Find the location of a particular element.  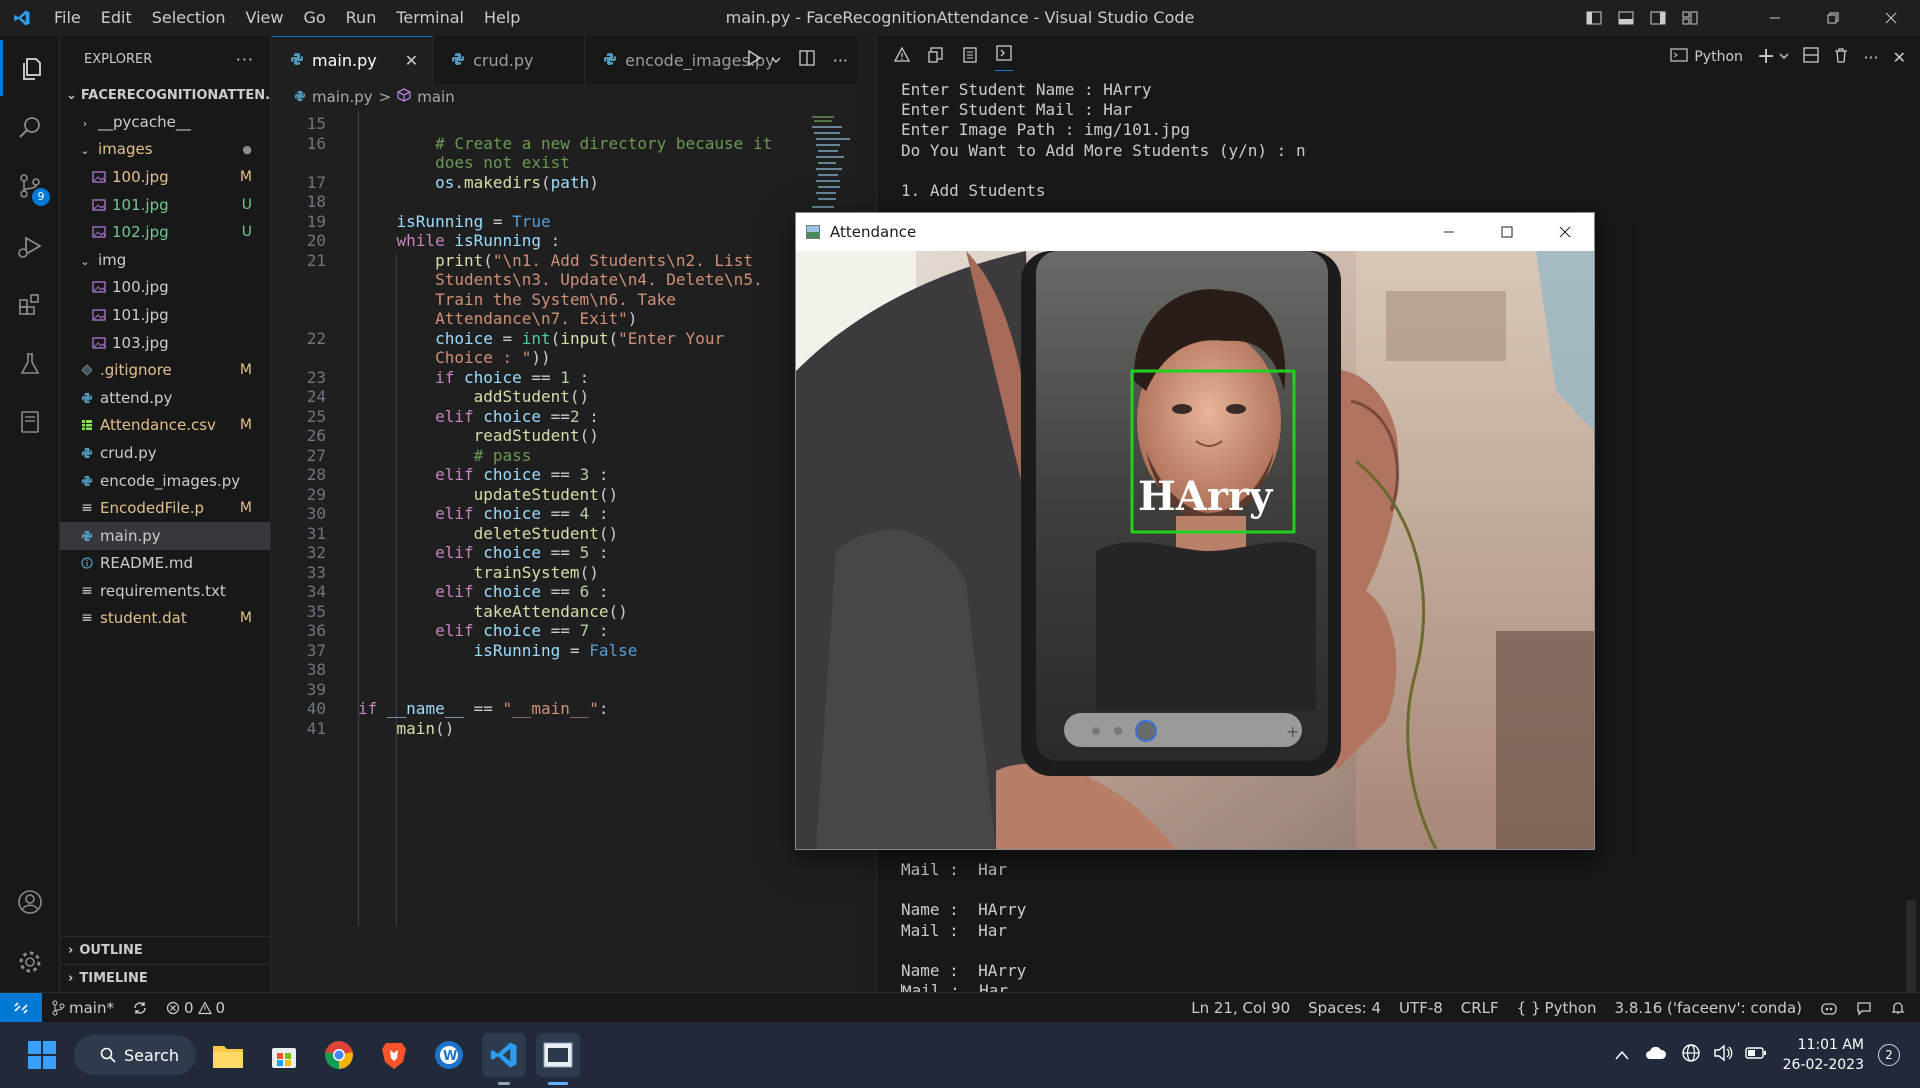

copilot-icon is located at coordinates (1829, 1008).